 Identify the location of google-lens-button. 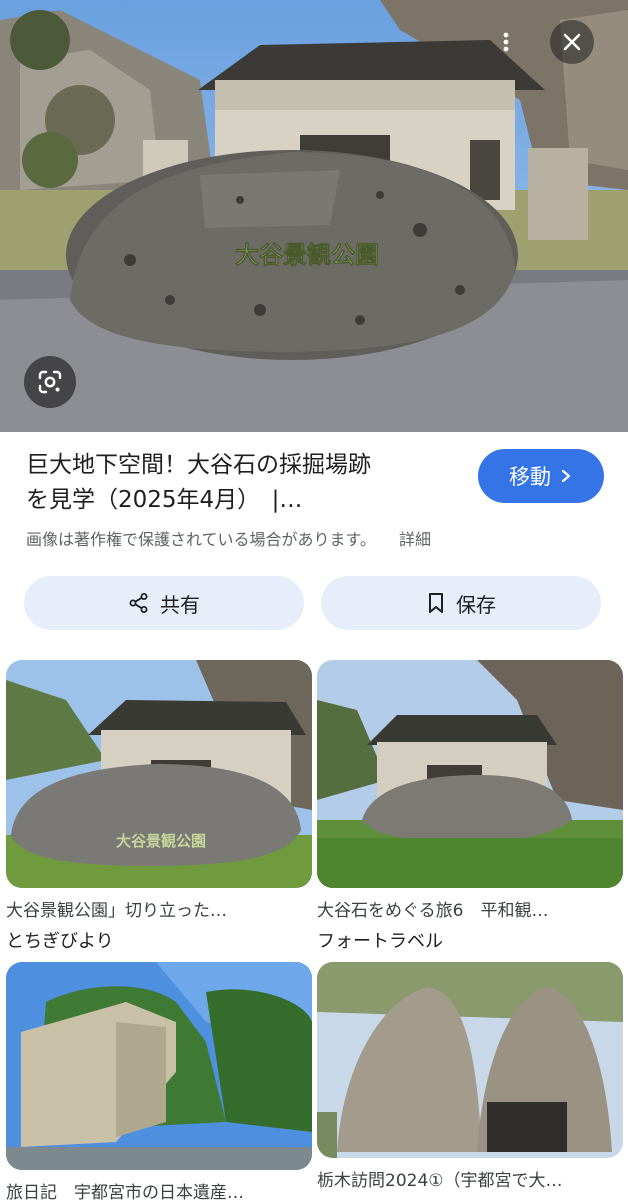
(50, 382).